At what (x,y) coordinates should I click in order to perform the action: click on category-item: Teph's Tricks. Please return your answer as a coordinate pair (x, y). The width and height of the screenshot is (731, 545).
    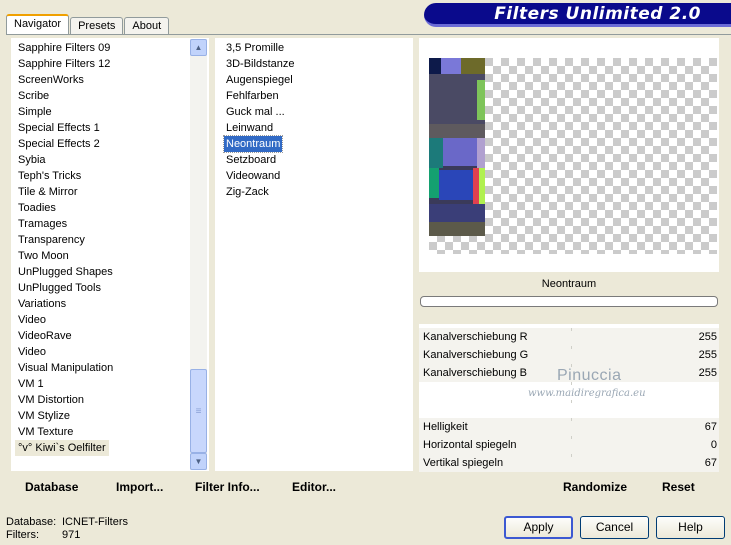
    Looking at the image, I should click on (49, 176).